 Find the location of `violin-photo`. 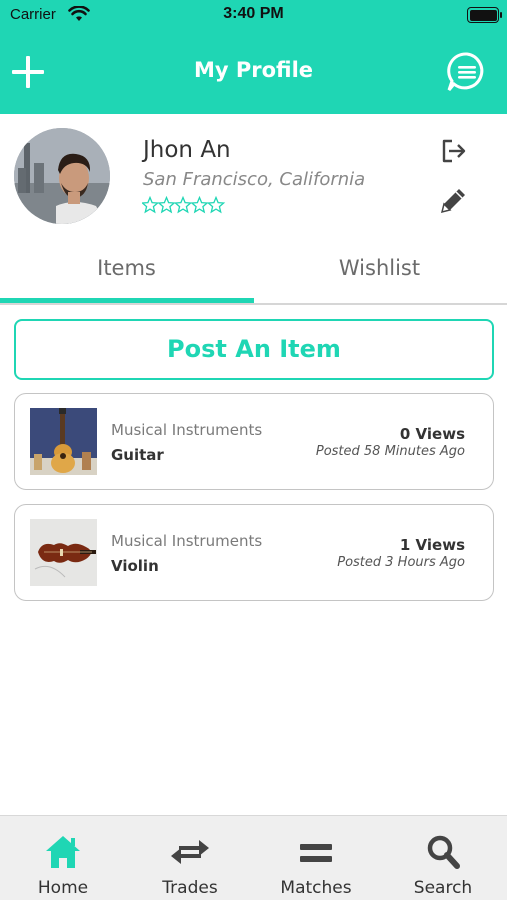

violin-photo is located at coordinates (63, 552).